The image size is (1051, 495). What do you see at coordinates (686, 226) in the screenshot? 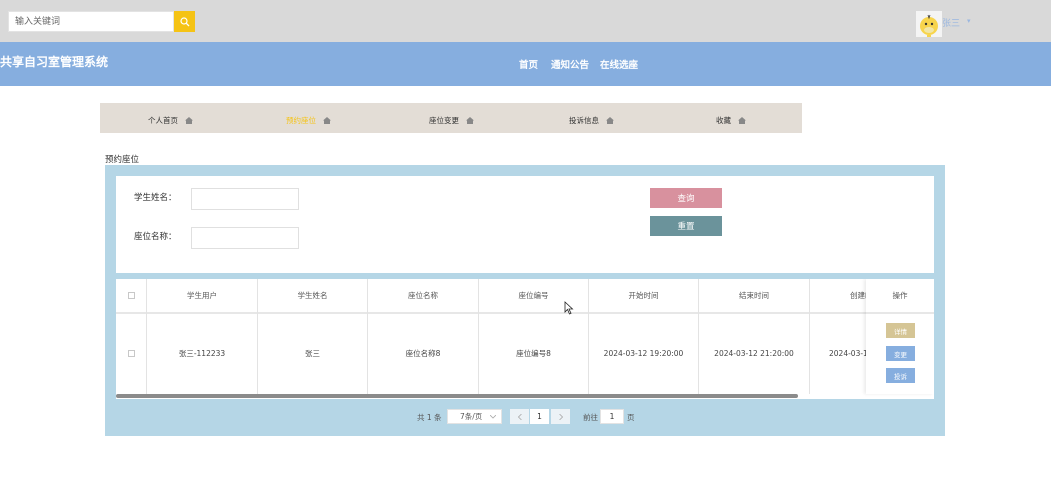
I see `reset-button: 重置` at bounding box center [686, 226].